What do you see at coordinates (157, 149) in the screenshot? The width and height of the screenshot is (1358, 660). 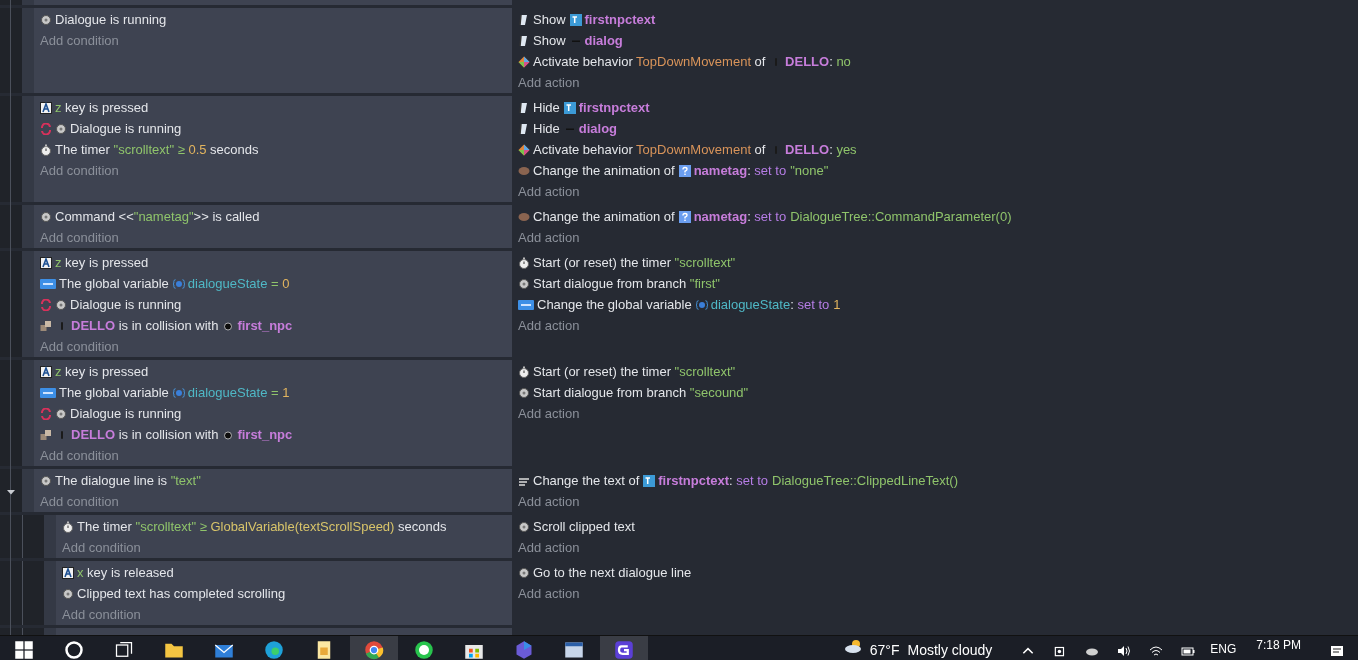 I see `condition-text: The timer "scrolltext" ≥ 0.5 seconds` at bounding box center [157, 149].